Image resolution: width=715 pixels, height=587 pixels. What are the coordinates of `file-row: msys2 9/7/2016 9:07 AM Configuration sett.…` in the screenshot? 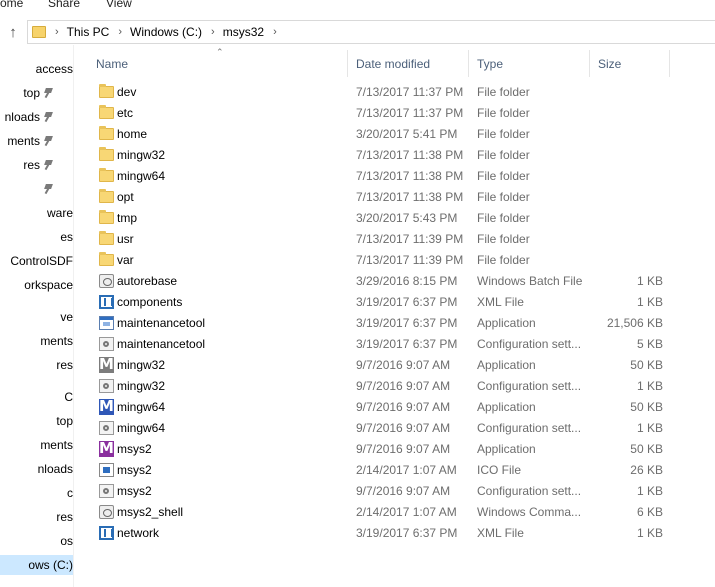 It's located at (401, 491).